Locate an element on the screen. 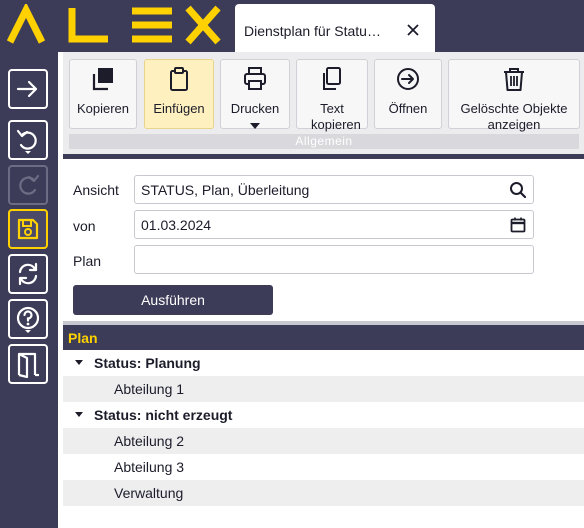  toolbar-divider is located at coordinates (323, 156).